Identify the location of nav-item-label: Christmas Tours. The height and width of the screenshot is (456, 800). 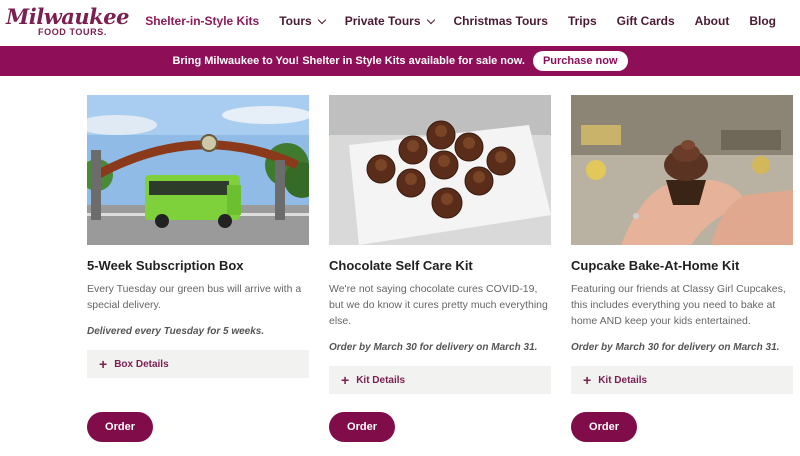
(500, 21).